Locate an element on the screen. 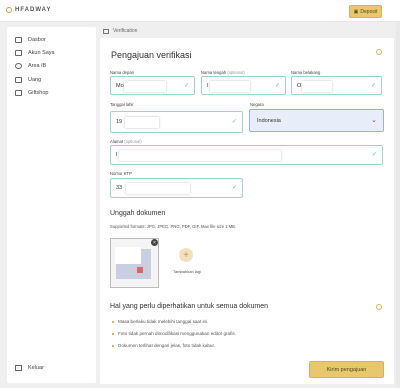  middle-name-label-text: Nama tengah is located at coordinates (214, 72).